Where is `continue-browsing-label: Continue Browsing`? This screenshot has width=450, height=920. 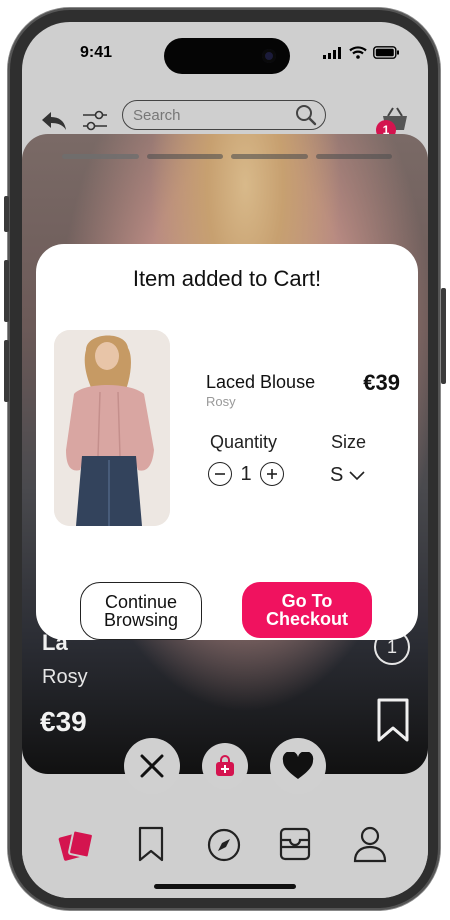 continue-browsing-label: Continue Browsing is located at coordinates (141, 611).